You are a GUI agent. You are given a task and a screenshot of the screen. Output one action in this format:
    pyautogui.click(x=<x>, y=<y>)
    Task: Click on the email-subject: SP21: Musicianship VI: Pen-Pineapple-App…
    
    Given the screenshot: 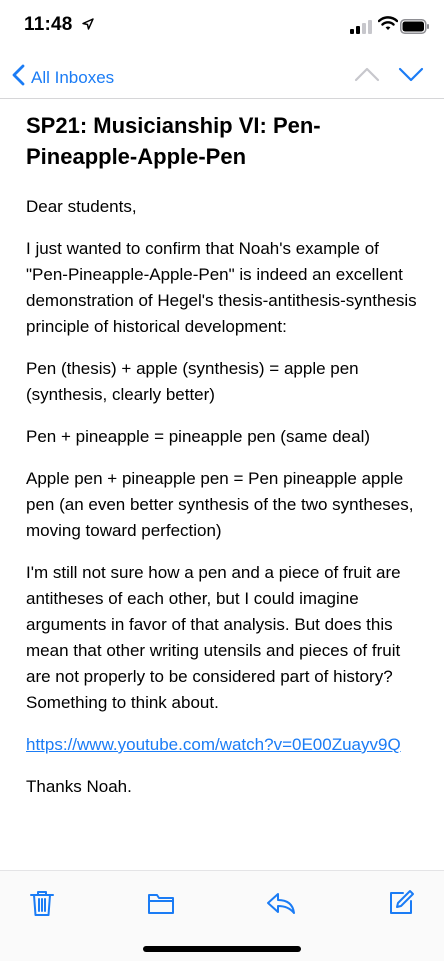 What is the action you would take?
    pyautogui.click(x=173, y=141)
    